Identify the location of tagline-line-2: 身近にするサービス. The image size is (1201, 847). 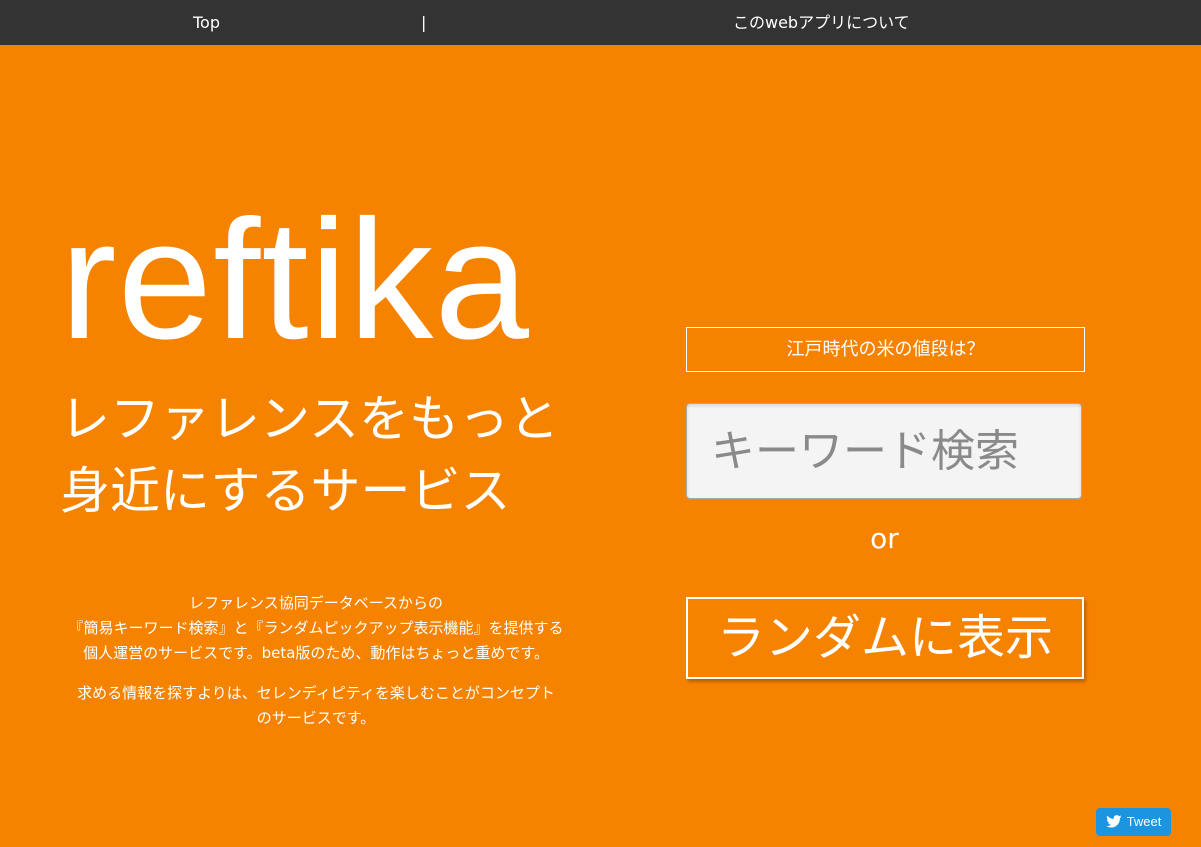
(285, 491).